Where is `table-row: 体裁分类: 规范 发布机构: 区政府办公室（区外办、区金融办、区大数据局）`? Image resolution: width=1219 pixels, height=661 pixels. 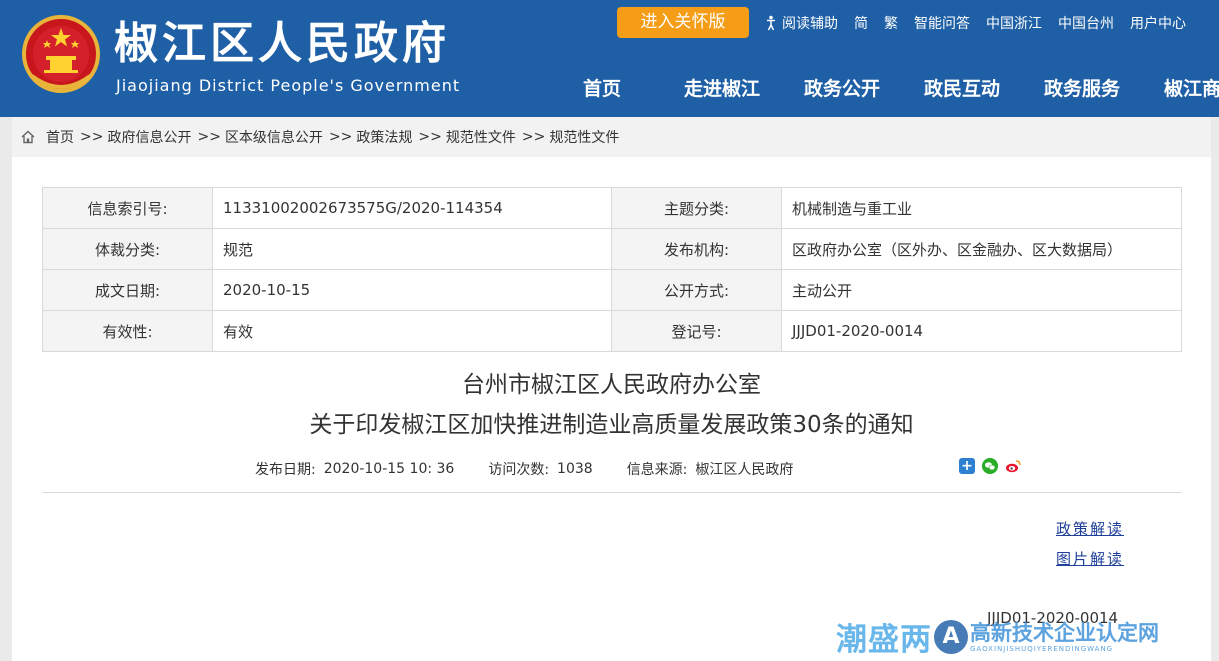 table-row: 体裁分类: 规范 发布机构: 区政府办公室（区外办、区金融办、区大数据局） is located at coordinates (612, 249).